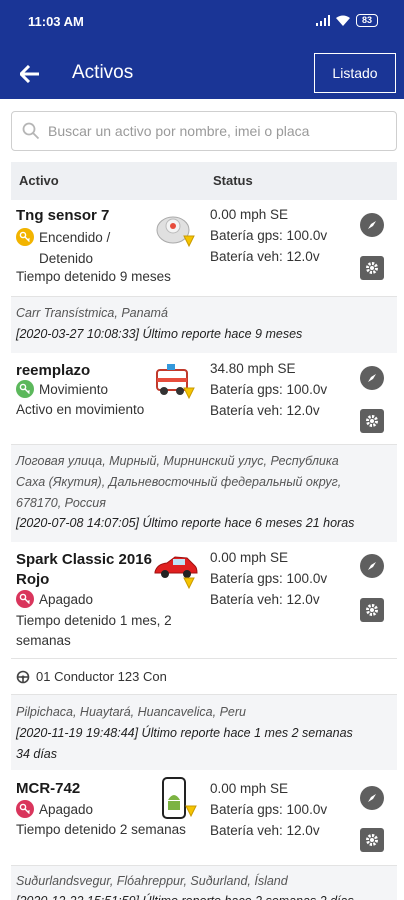 The height and width of the screenshot is (900, 404). Describe the element at coordinates (75, 237) in the screenshot. I see `state-label: Encendido /` at that location.